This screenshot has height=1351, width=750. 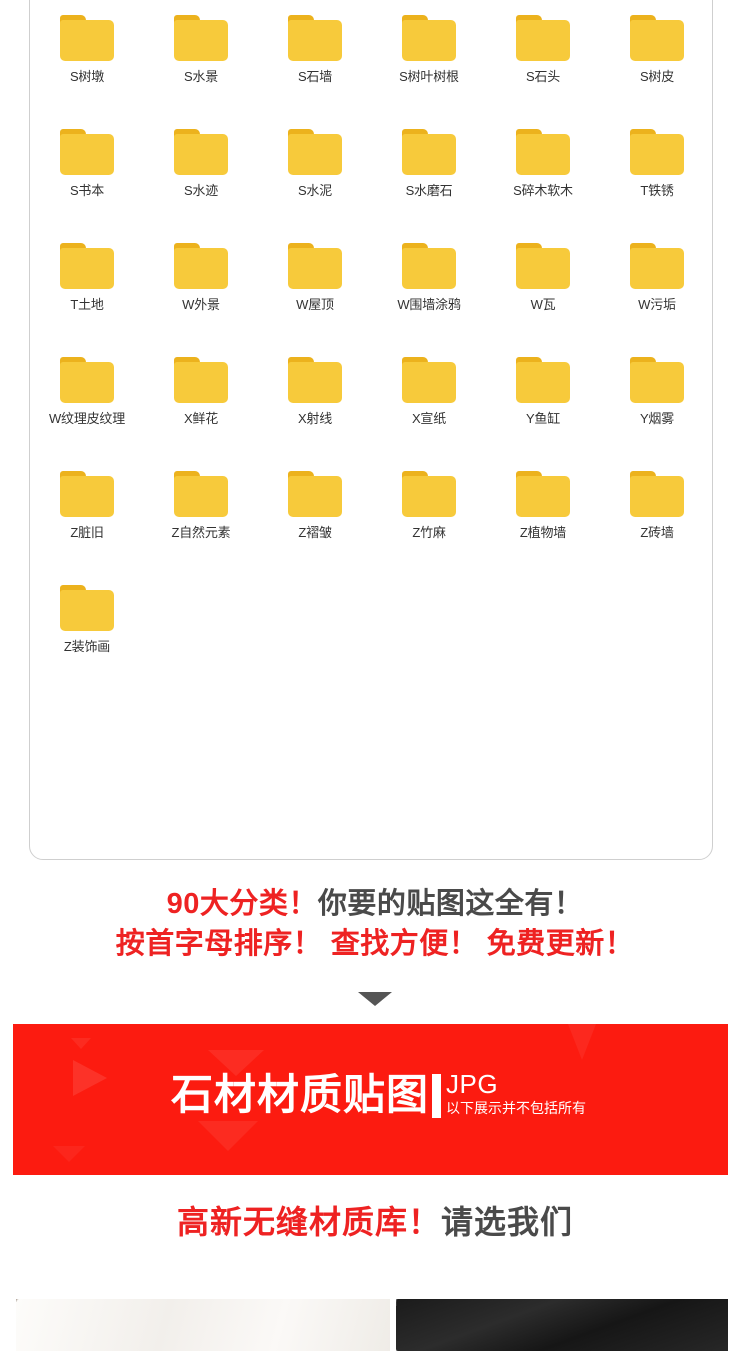 What do you see at coordinates (87, 418) in the screenshot?
I see `folder-label: W纹理皮纹理` at bounding box center [87, 418].